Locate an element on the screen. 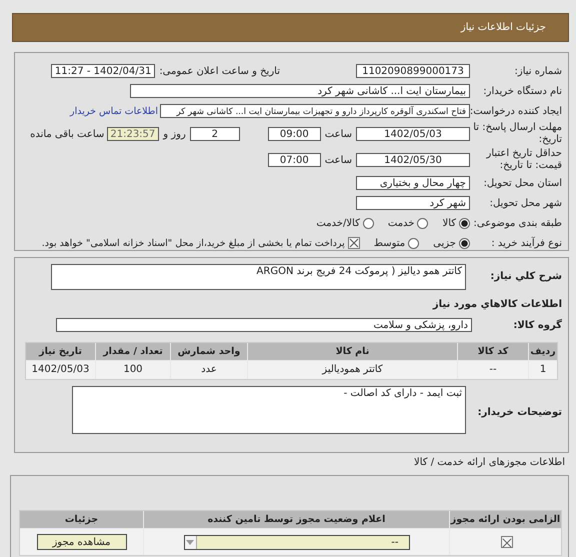 This screenshot has height=557, width=576. field-label: شرح کلي نياز: is located at coordinates (525, 276).